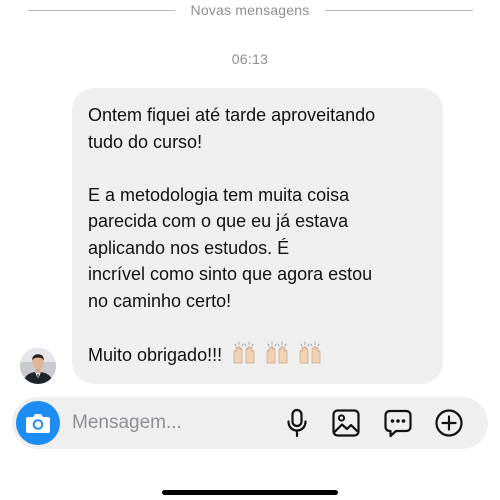  I want to click on message-timestamp: 06:13, so click(250, 59).